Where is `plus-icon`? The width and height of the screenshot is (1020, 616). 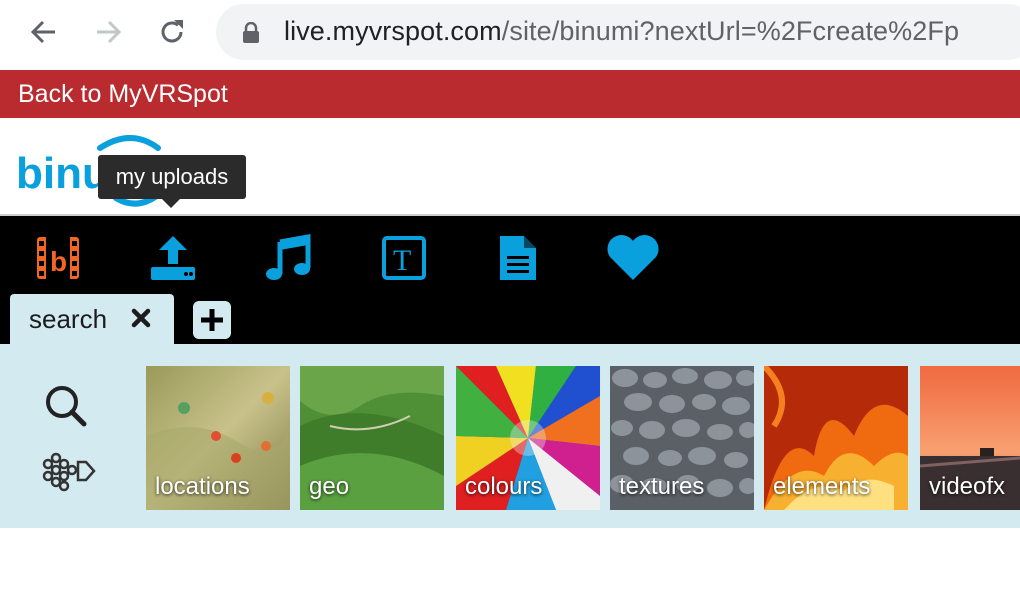 plus-icon is located at coordinates (212, 320).